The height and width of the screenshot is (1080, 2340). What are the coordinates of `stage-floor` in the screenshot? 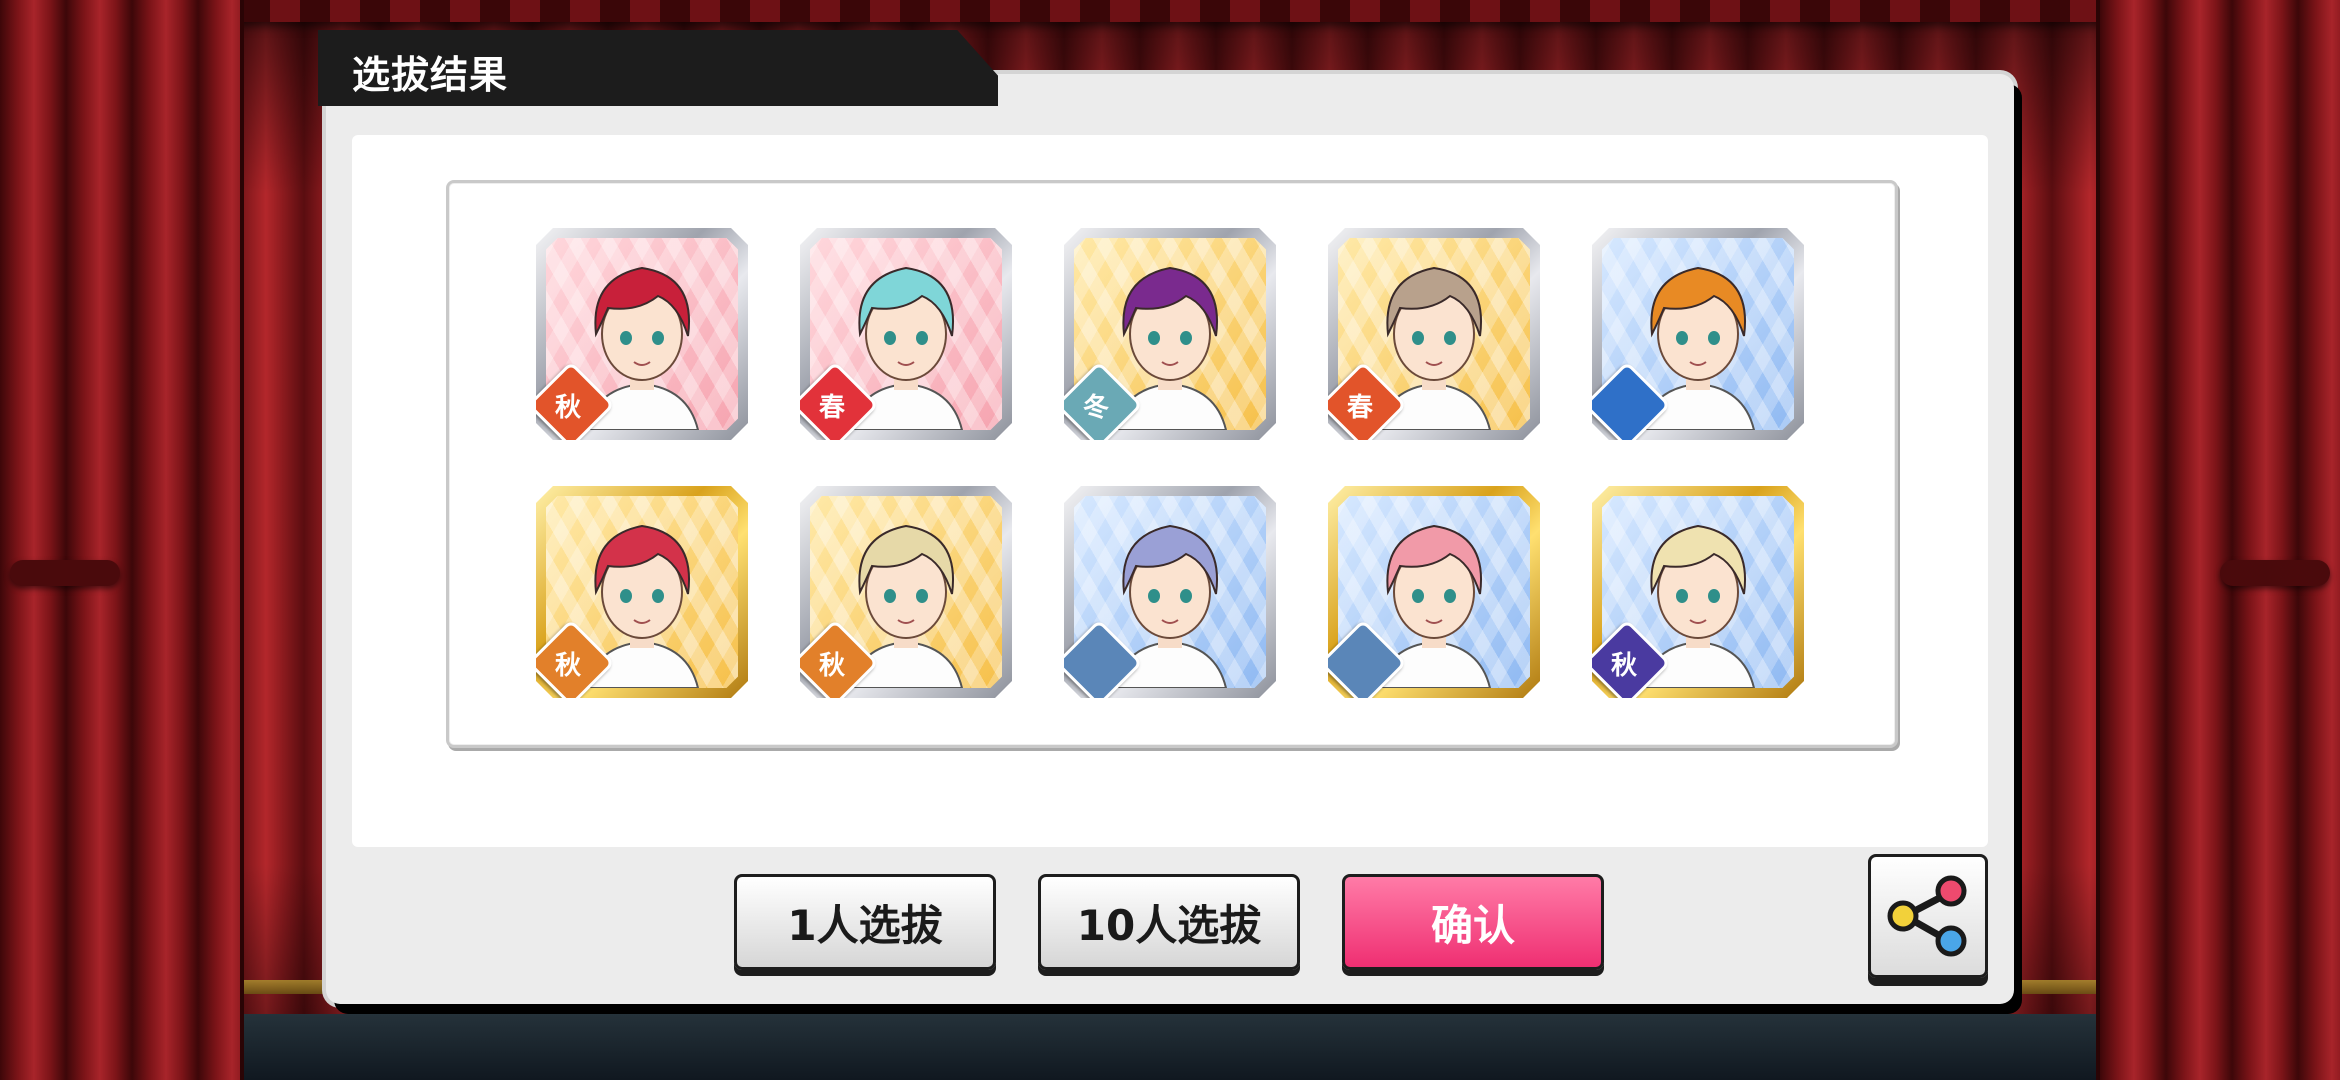 It's located at (1170, 1047).